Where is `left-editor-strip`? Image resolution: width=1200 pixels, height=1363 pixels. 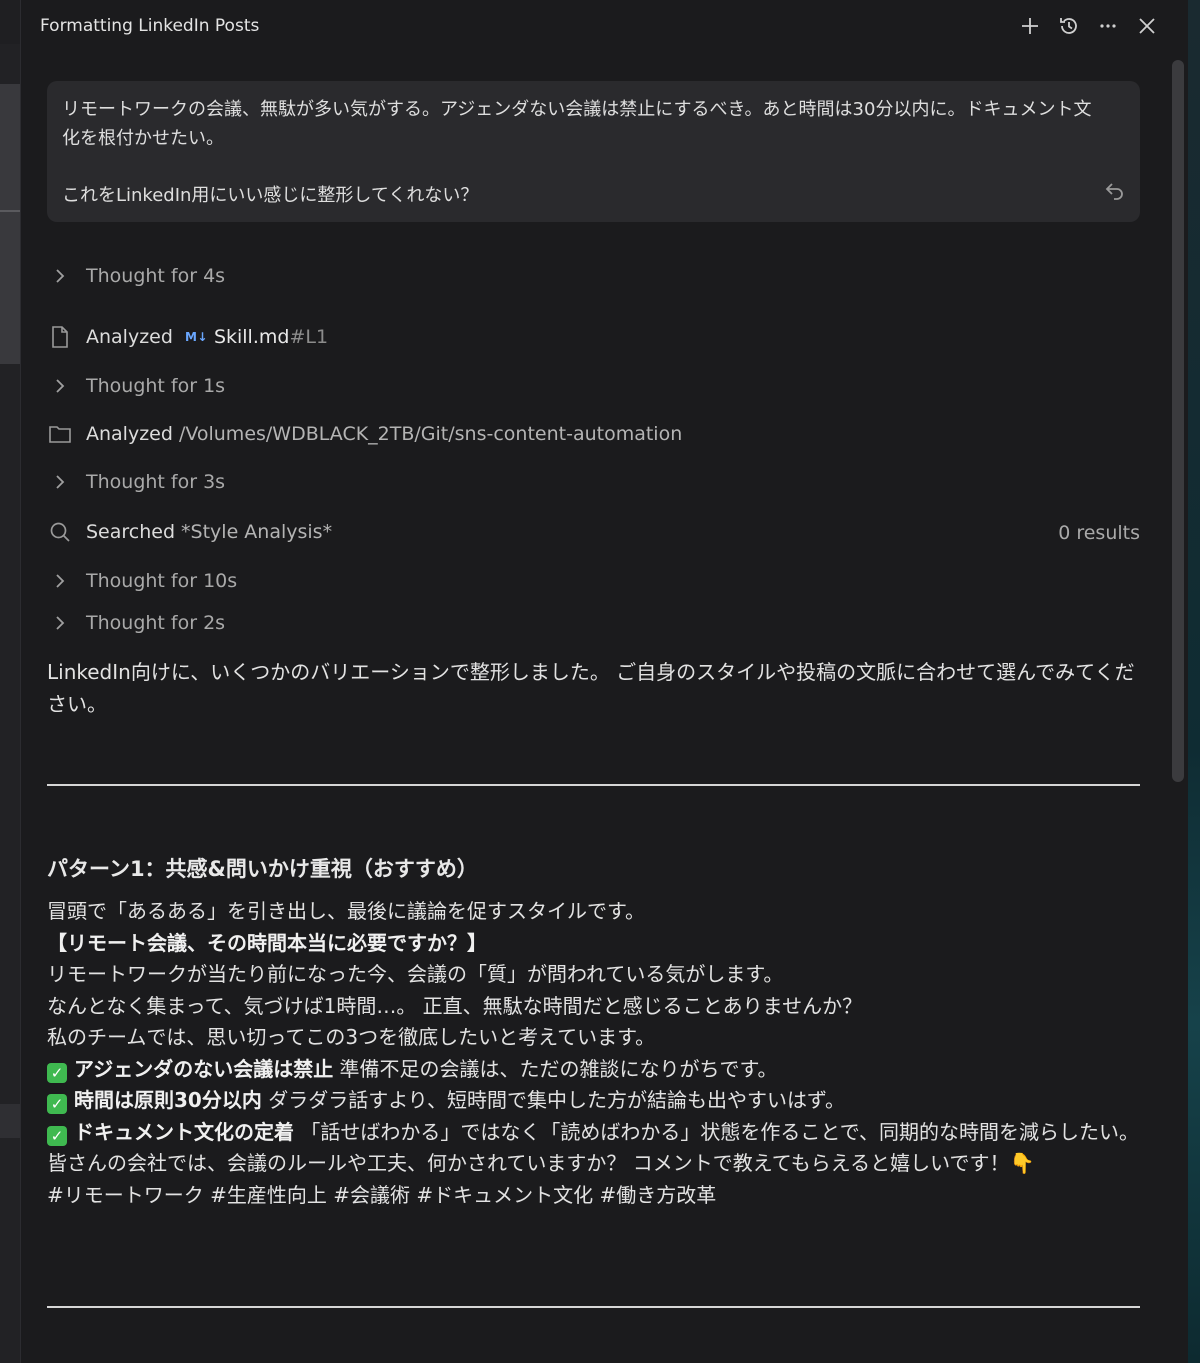 left-editor-strip is located at coordinates (10, 681).